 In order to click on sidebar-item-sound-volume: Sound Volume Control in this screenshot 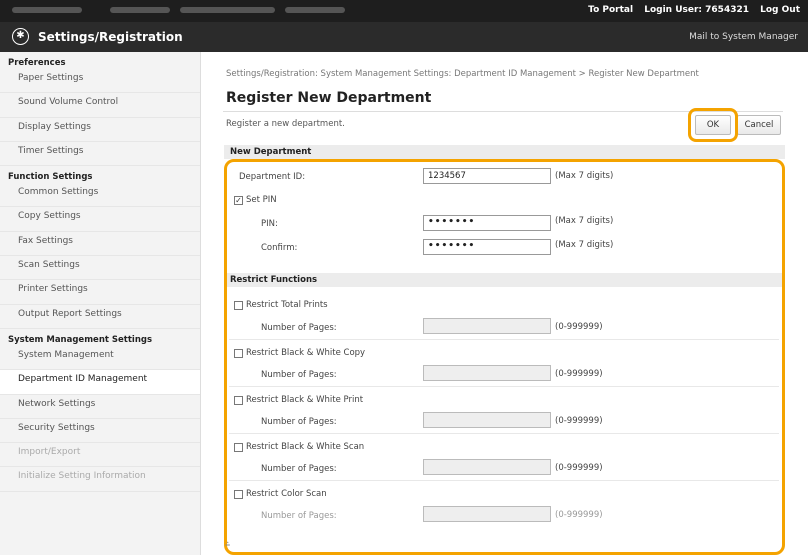, I will do `click(100, 105)`.